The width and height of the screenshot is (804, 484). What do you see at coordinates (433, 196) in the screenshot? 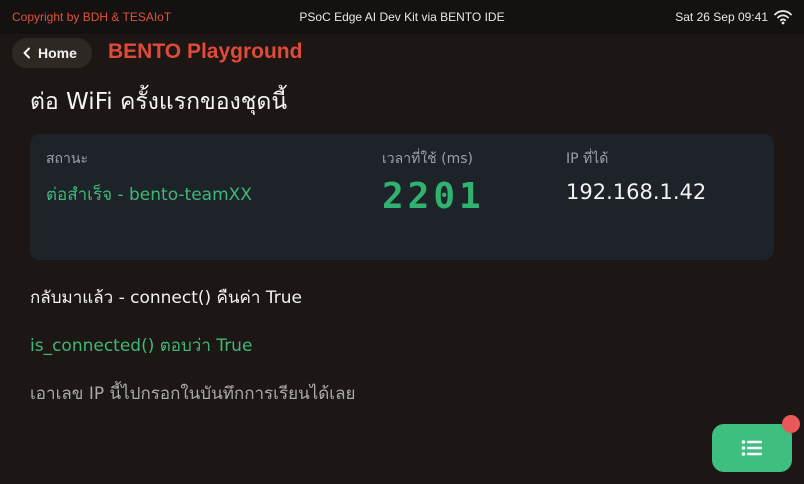
I see `elapsed-time-value: 2201` at bounding box center [433, 196].